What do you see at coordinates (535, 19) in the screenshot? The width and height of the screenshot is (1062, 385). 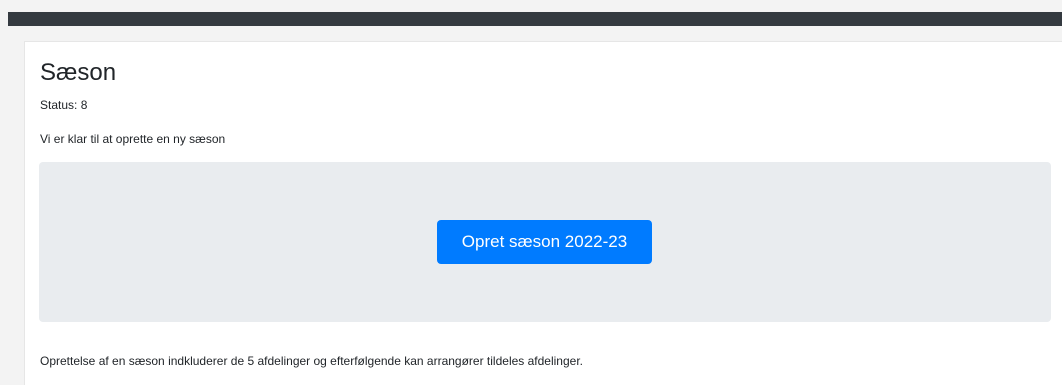 I see `top-navbar` at bounding box center [535, 19].